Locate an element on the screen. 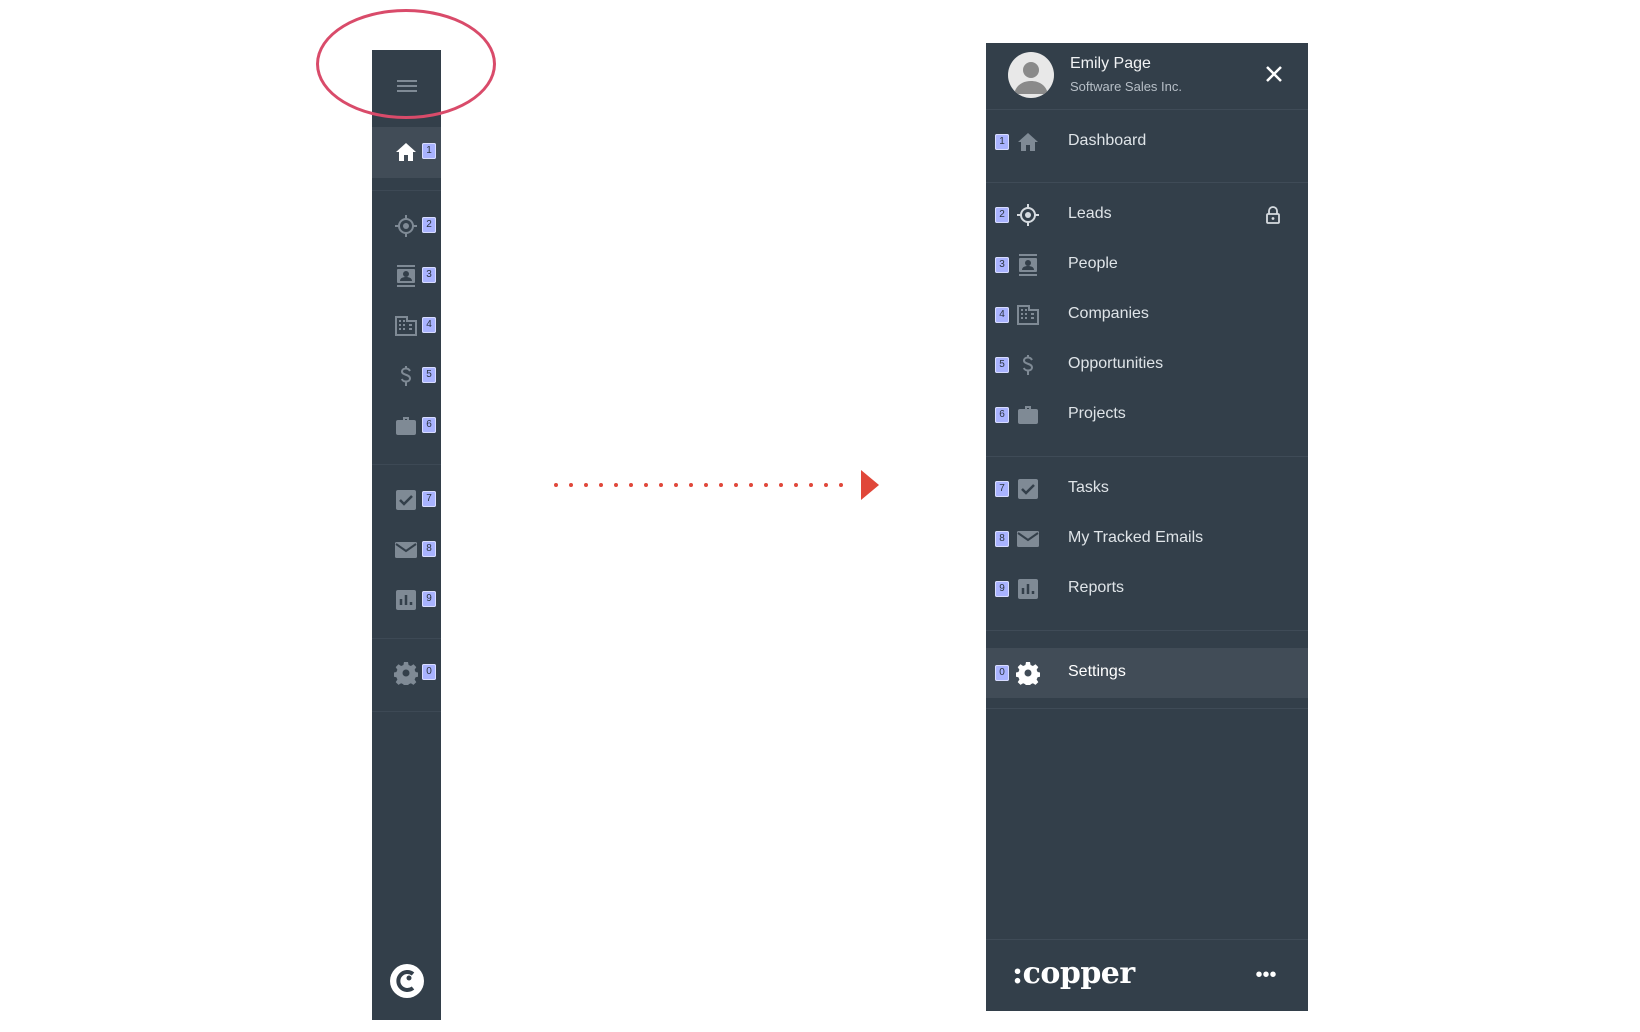 Image resolution: width=1640 pixels, height=1032 pixels. nav-label: Leads is located at coordinates (1090, 213).